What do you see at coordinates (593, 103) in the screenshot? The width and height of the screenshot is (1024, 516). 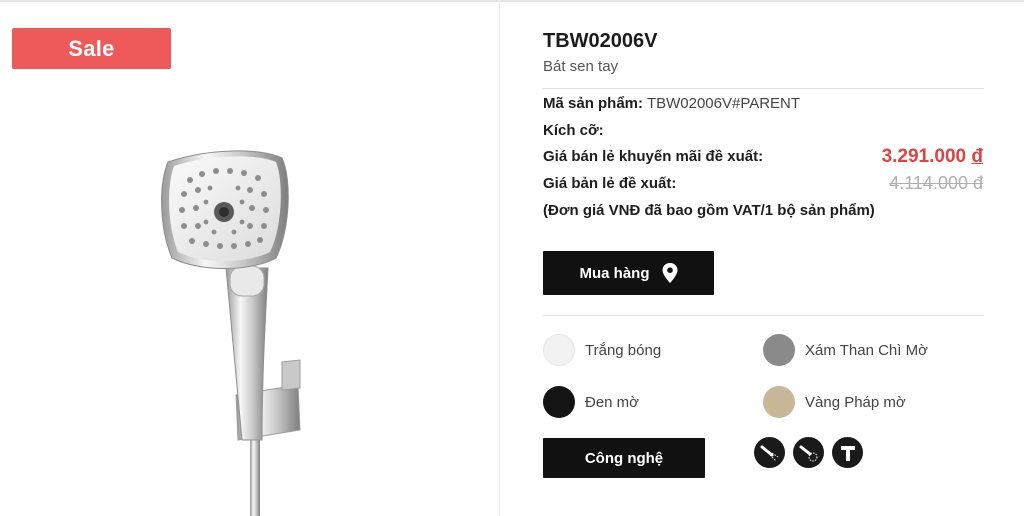 I see `sku-label: Mã sản phẩm:` at bounding box center [593, 103].